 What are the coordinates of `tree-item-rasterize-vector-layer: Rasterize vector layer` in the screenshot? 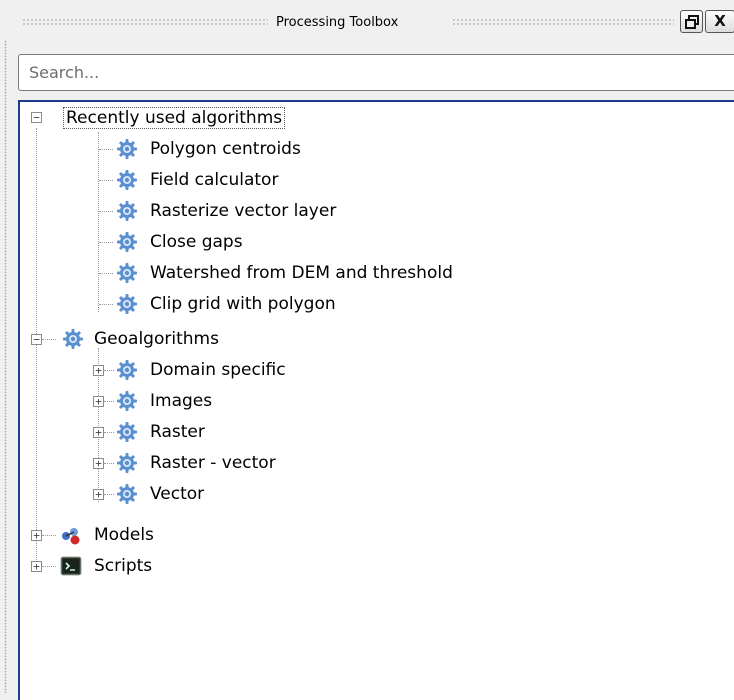 It's located at (243, 211).